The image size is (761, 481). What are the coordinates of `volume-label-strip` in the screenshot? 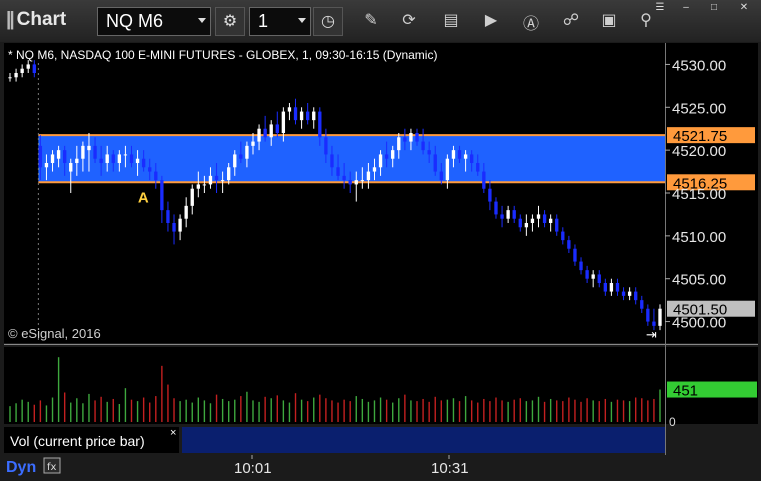 It's located at (423, 440).